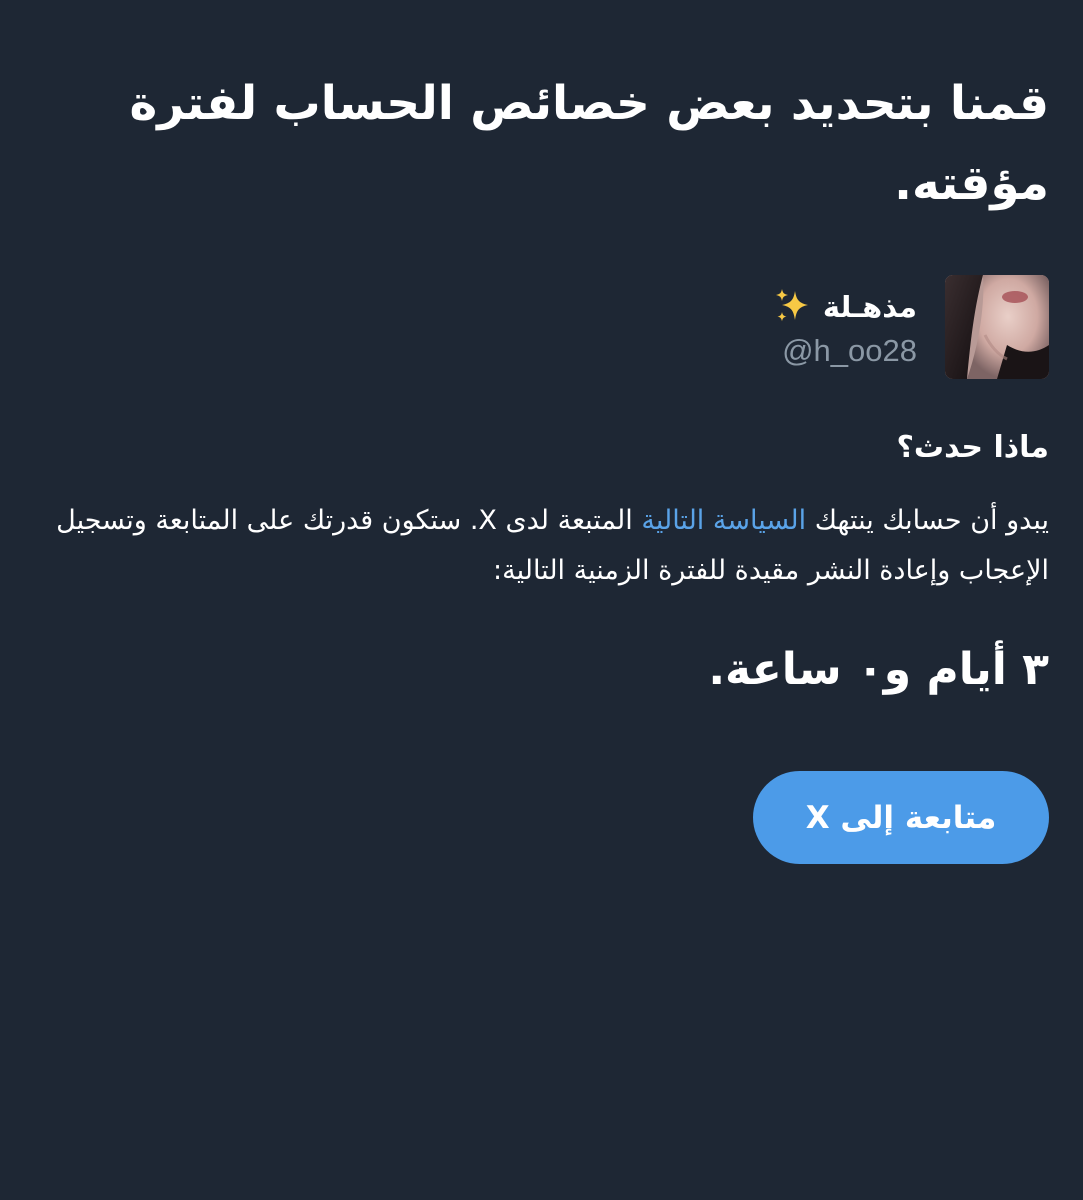  Describe the element at coordinates (972, 447) in the screenshot. I see `section-title: ماذا حدث؟` at that location.